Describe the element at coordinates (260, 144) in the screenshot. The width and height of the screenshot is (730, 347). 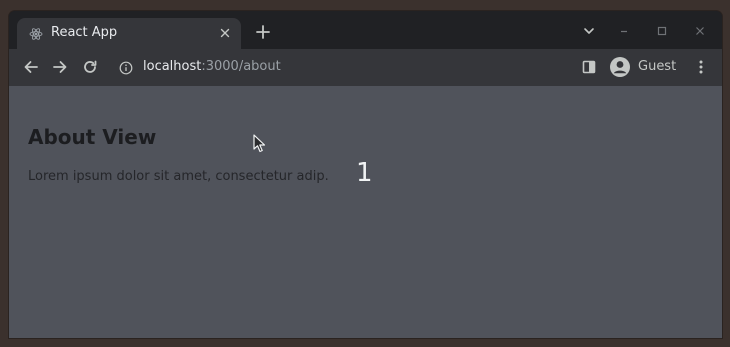
I see `mouse-cursor-icon` at that location.